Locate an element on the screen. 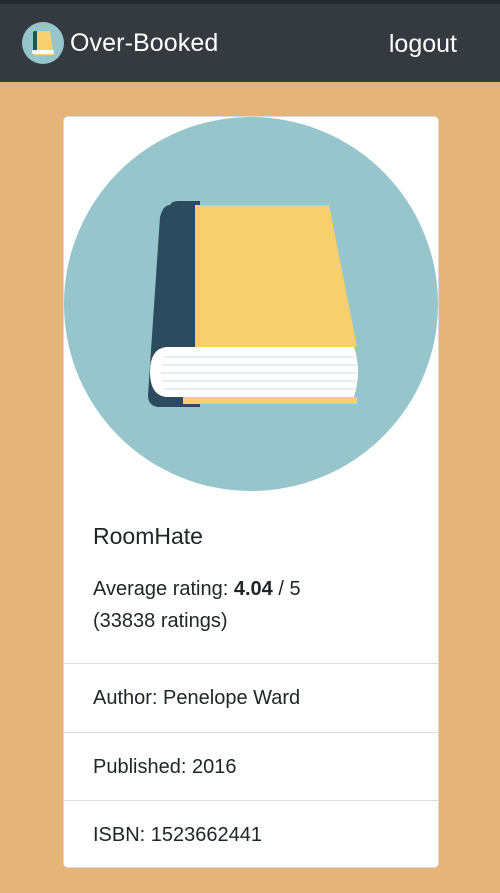 This screenshot has width=500, height=893. rating-value: 4.04 is located at coordinates (253, 589).